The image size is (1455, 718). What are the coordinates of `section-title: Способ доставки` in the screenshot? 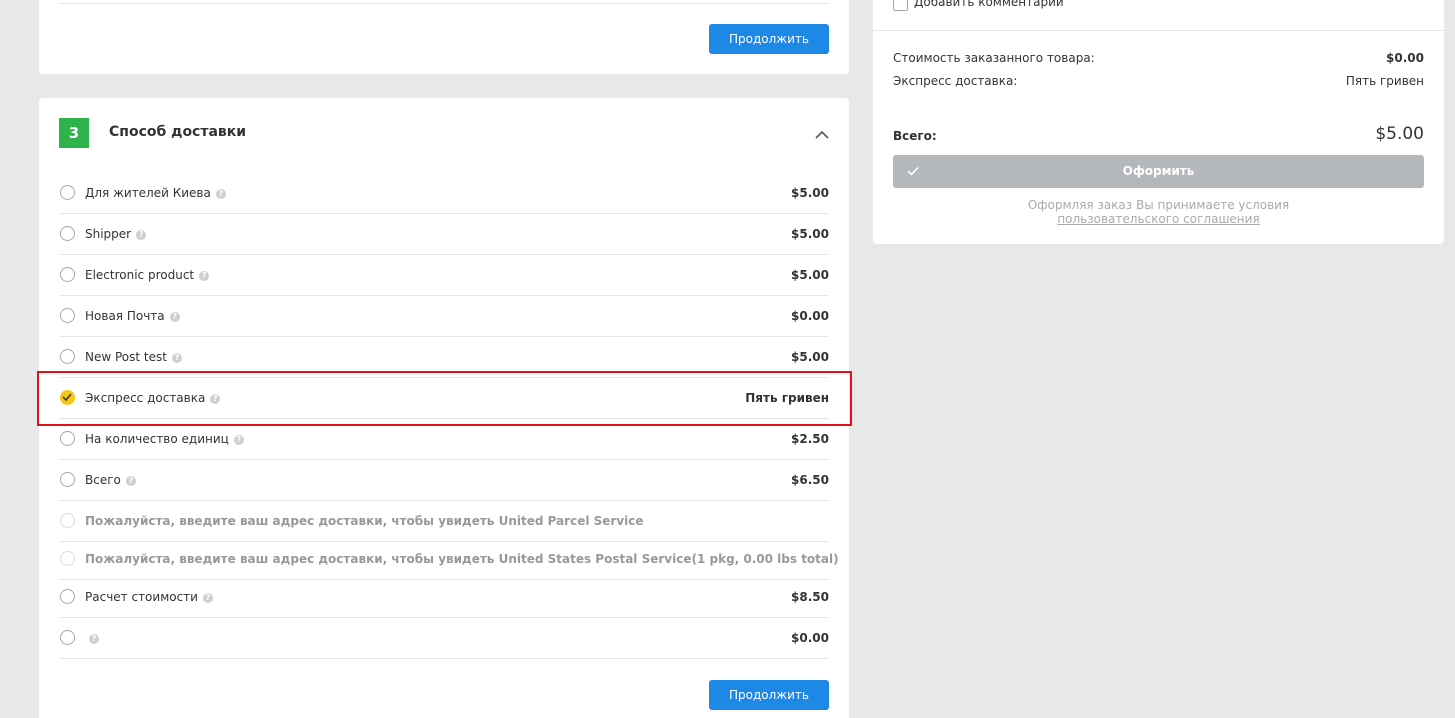 It's located at (178, 132).